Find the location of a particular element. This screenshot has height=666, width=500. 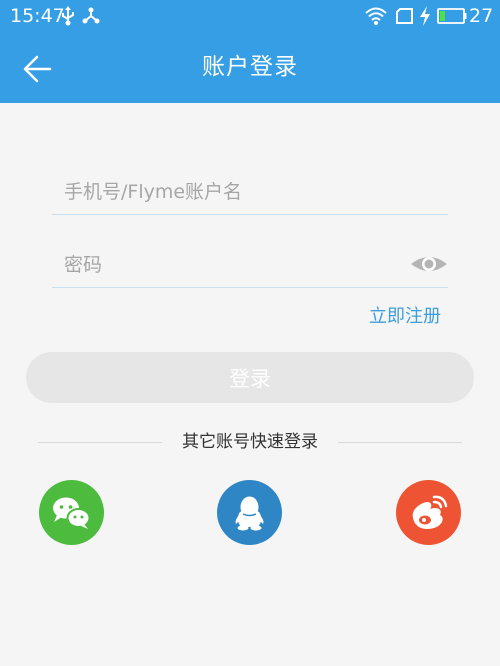

qq-login-button is located at coordinates (249, 512).